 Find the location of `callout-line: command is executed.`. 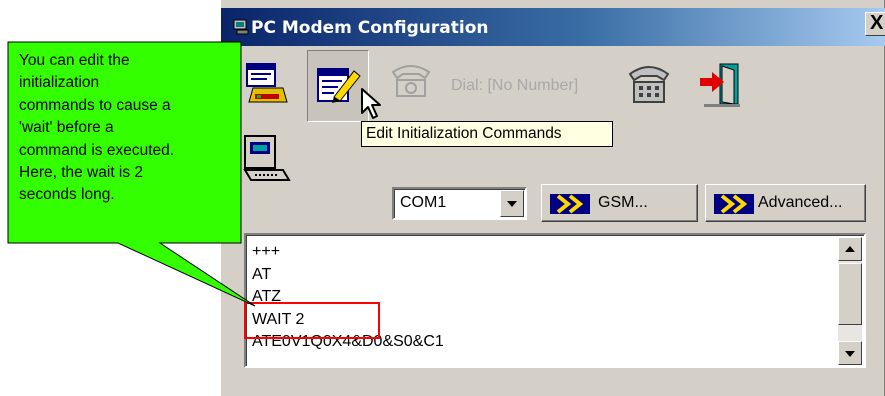

callout-line: command is executed. is located at coordinates (97, 150).